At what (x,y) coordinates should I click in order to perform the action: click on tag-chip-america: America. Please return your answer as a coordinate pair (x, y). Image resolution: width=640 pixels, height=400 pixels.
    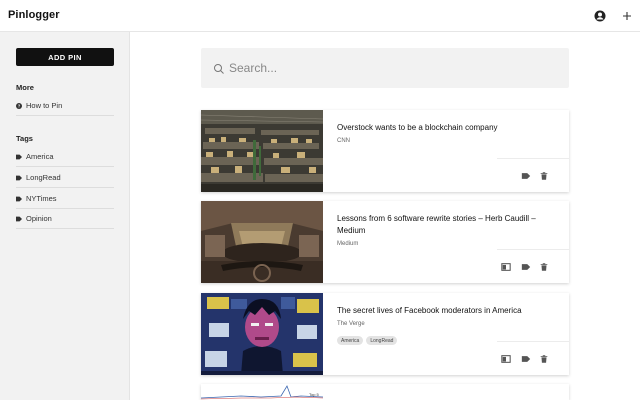
    Looking at the image, I should click on (350, 340).